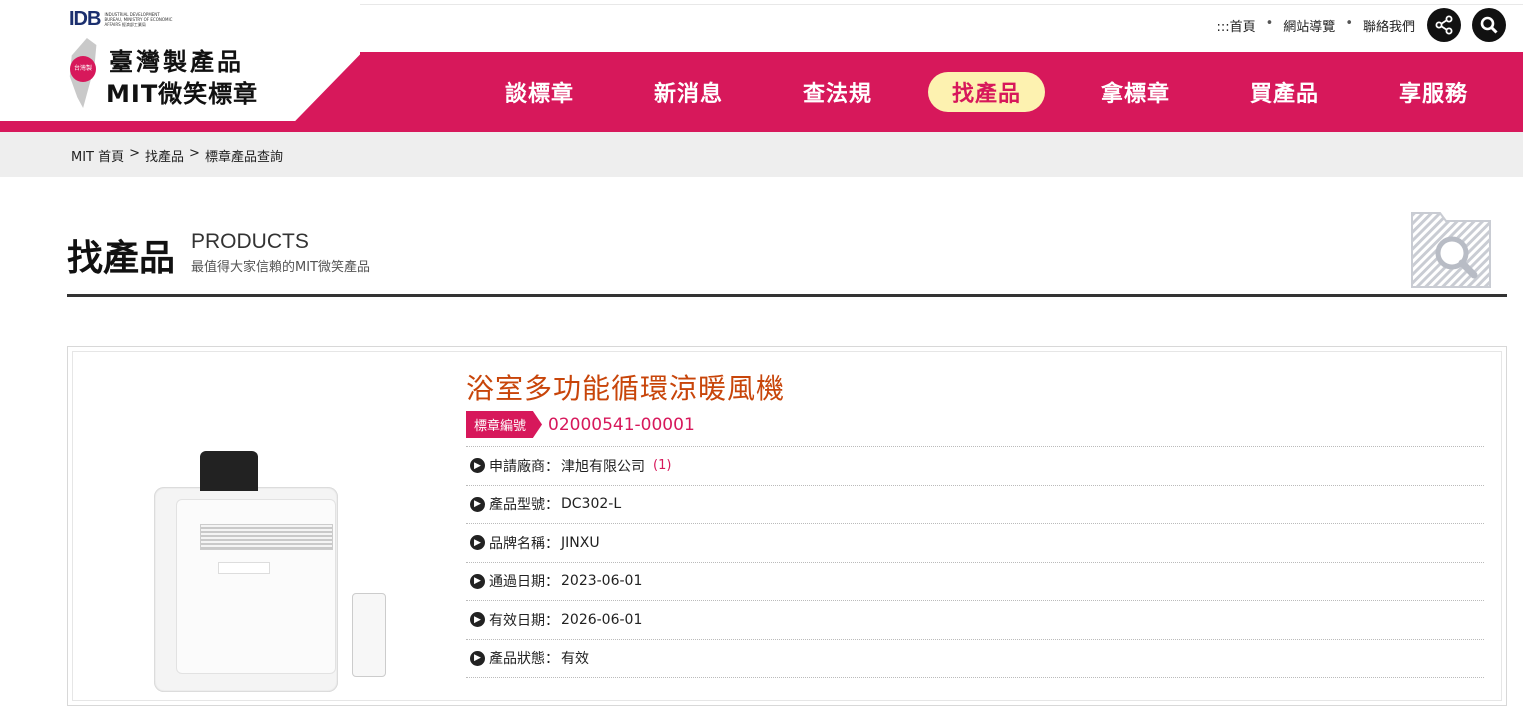 Image resolution: width=1523 pixels, height=706 pixels. I want to click on mit-title-line1: 臺灣製產品, so click(176, 62).